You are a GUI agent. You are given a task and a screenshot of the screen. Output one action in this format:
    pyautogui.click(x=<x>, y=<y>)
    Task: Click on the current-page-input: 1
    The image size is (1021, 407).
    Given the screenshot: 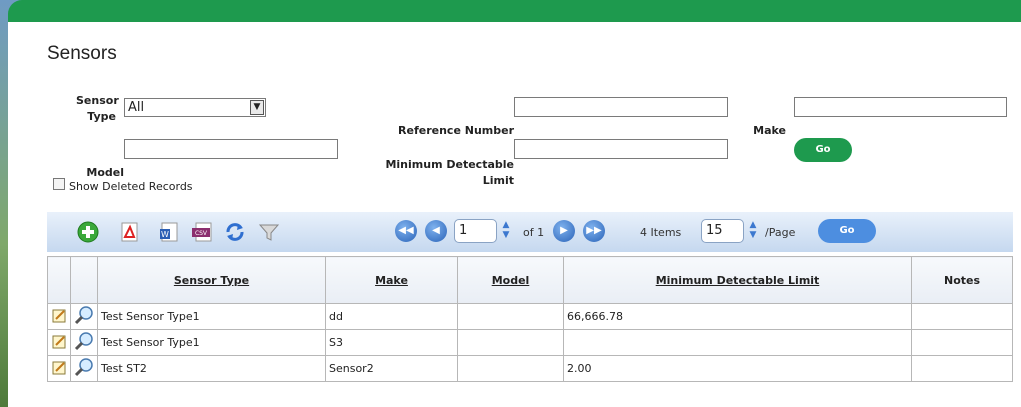 What is the action you would take?
    pyautogui.click(x=475, y=231)
    